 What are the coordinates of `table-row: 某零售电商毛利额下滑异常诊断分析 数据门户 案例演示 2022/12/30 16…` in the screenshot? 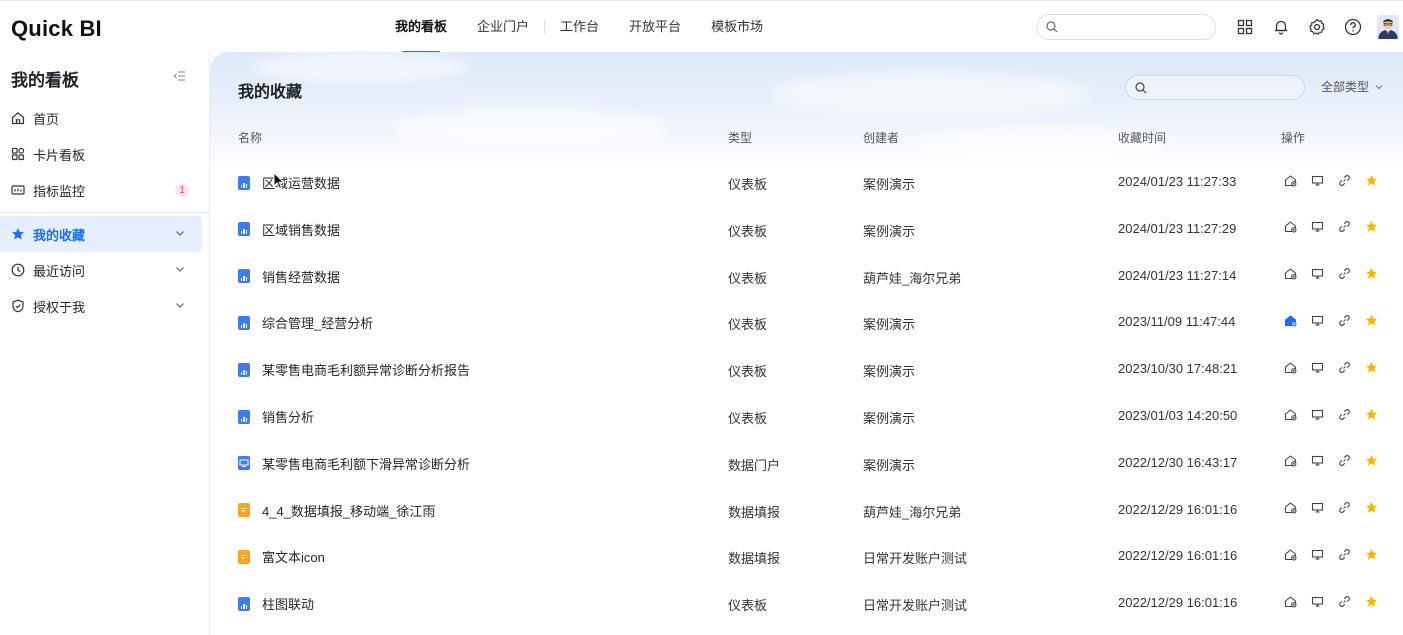 It's located at (806, 463).